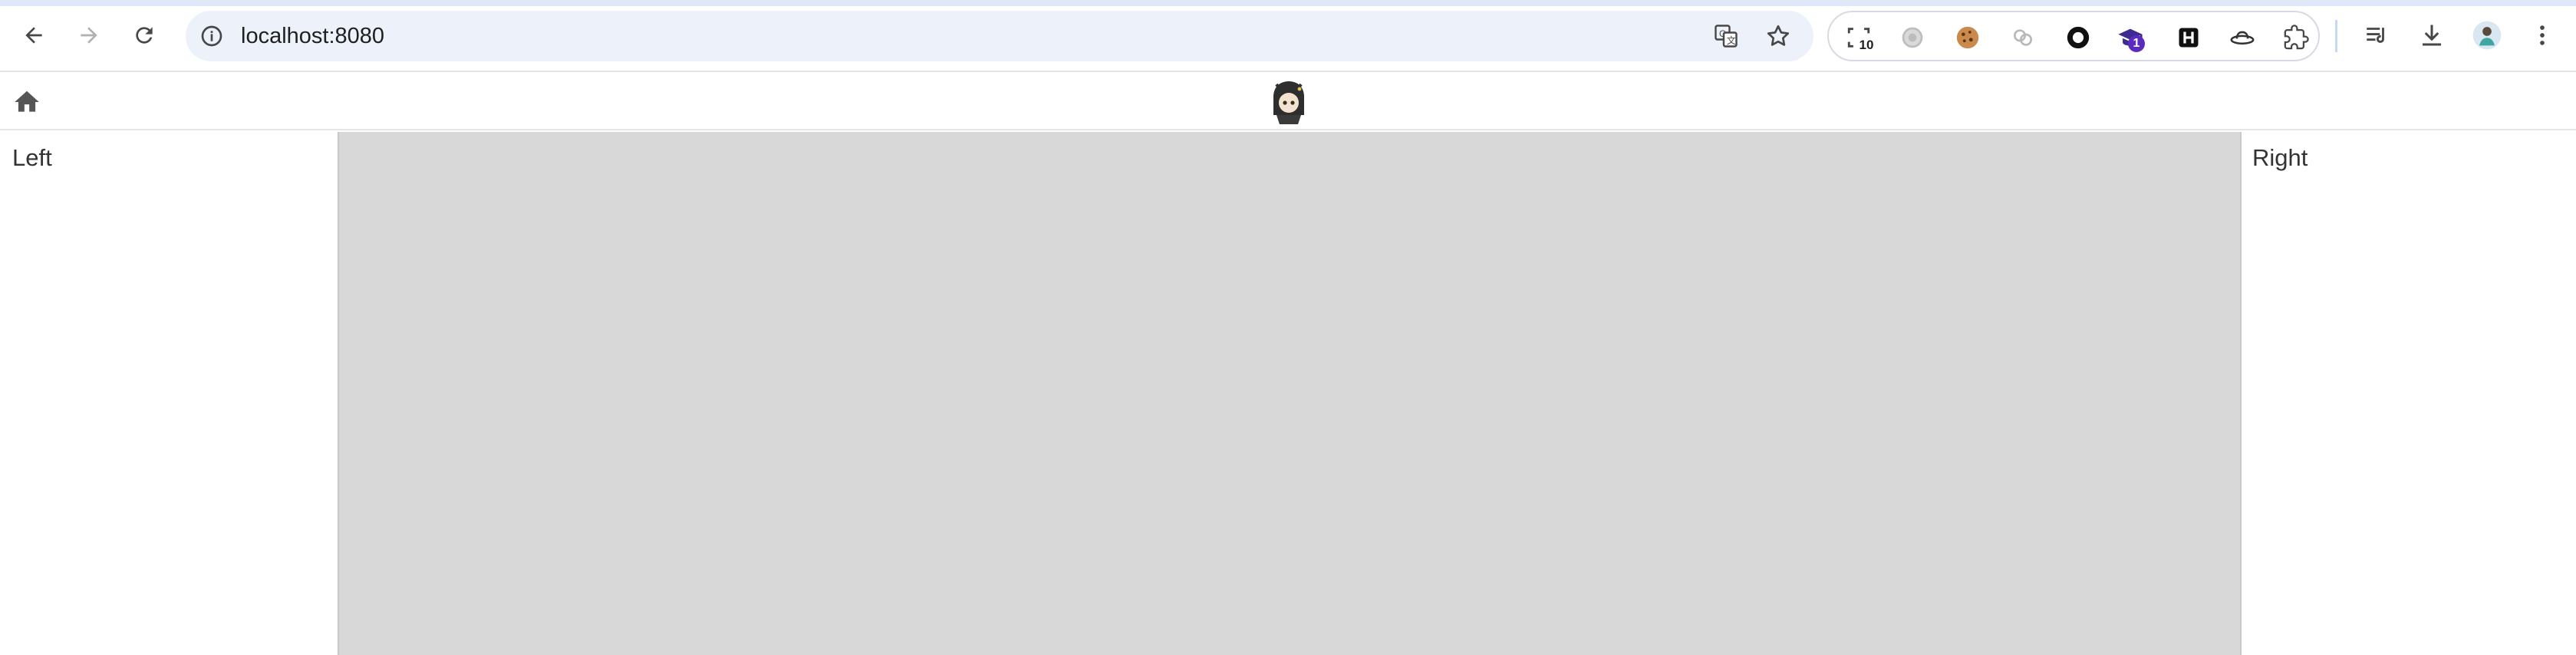 The height and width of the screenshot is (655, 2576). What do you see at coordinates (211, 36) in the screenshot?
I see `site-info-icon` at bounding box center [211, 36].